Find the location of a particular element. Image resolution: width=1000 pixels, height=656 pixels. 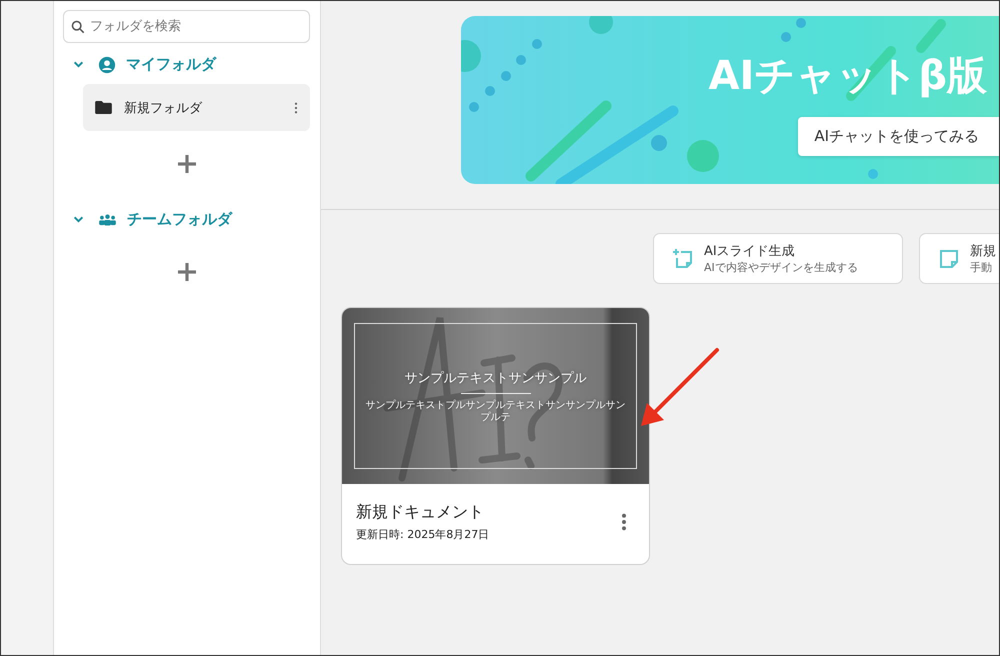

note-icon is located at coordinates (949, 259).